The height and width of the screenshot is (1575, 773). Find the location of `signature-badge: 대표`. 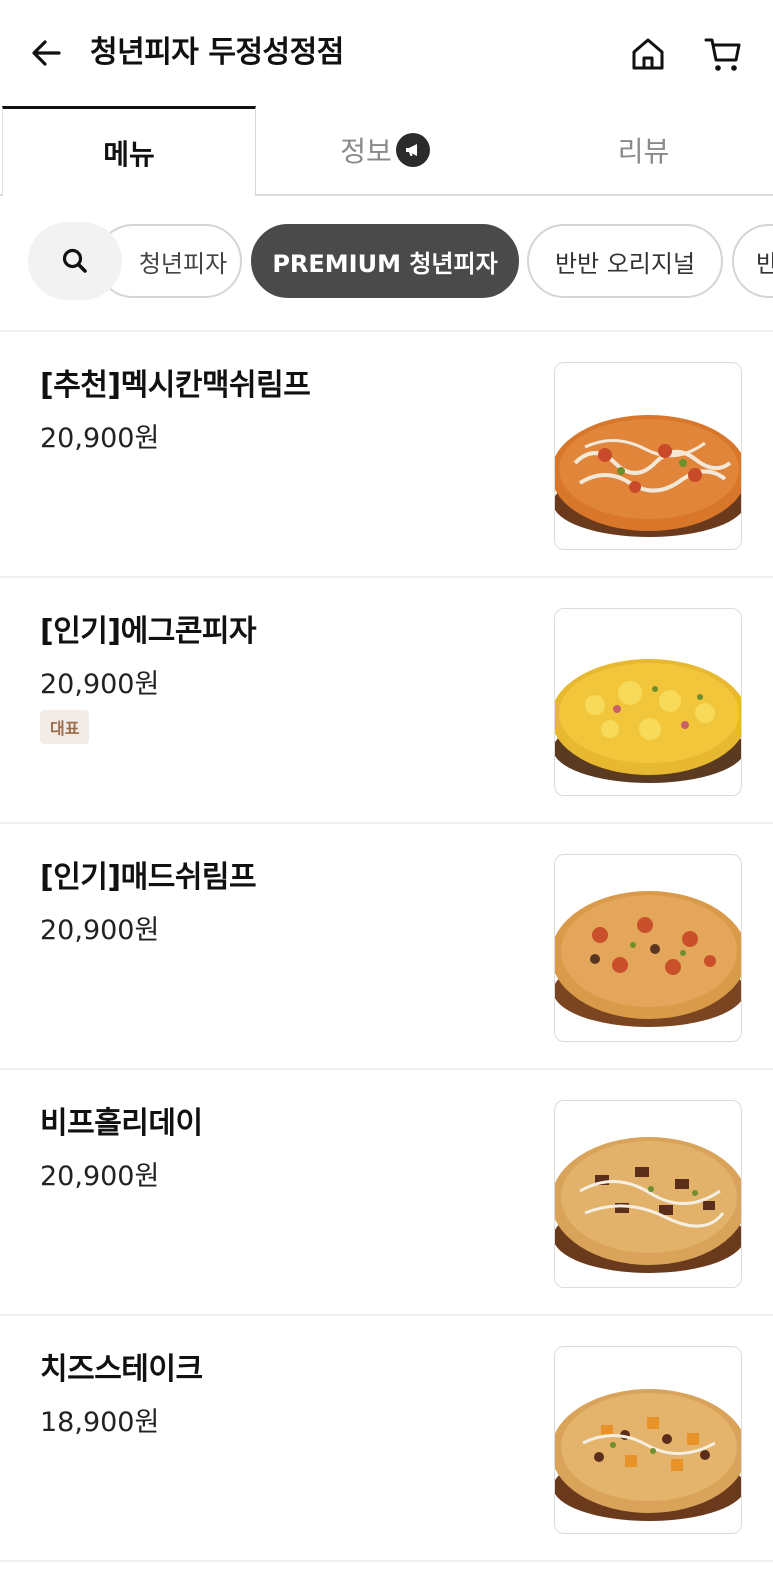

signature-badge: 대표 is located at coordinates (65, 727).